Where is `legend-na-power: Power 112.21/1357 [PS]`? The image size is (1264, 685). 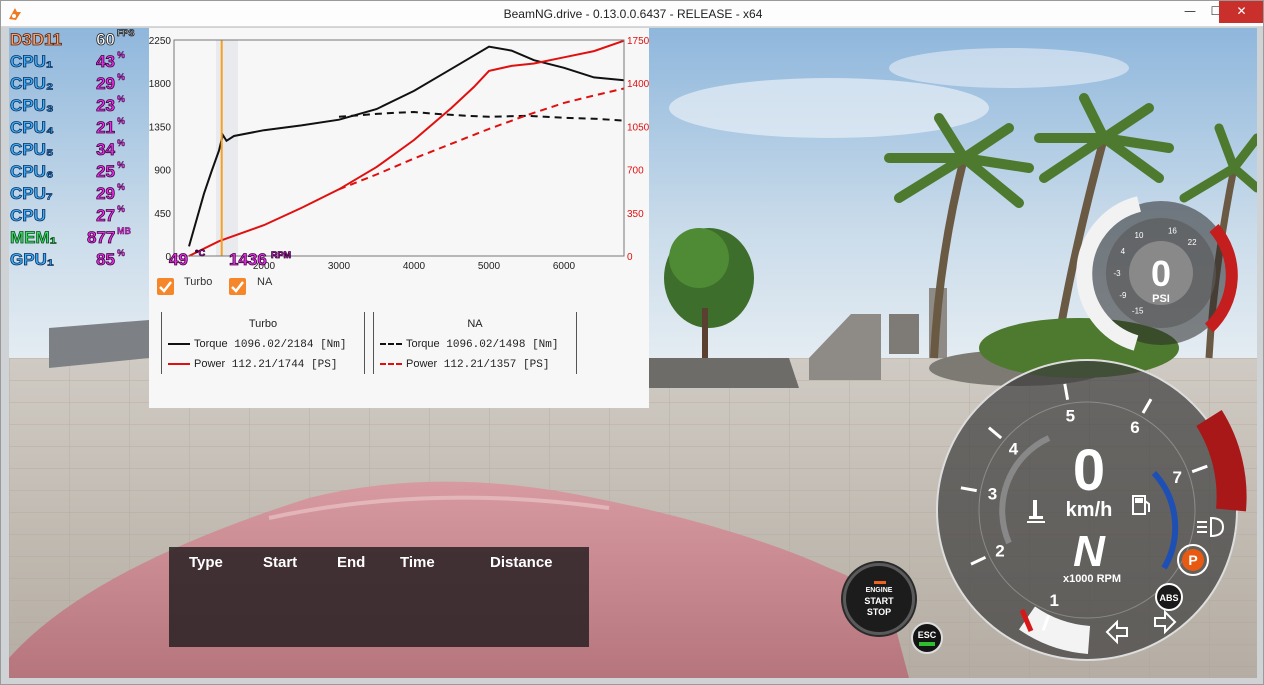
legend-na-power: Power 112.21/1357 [PS] is located at coordinates (464, 364).